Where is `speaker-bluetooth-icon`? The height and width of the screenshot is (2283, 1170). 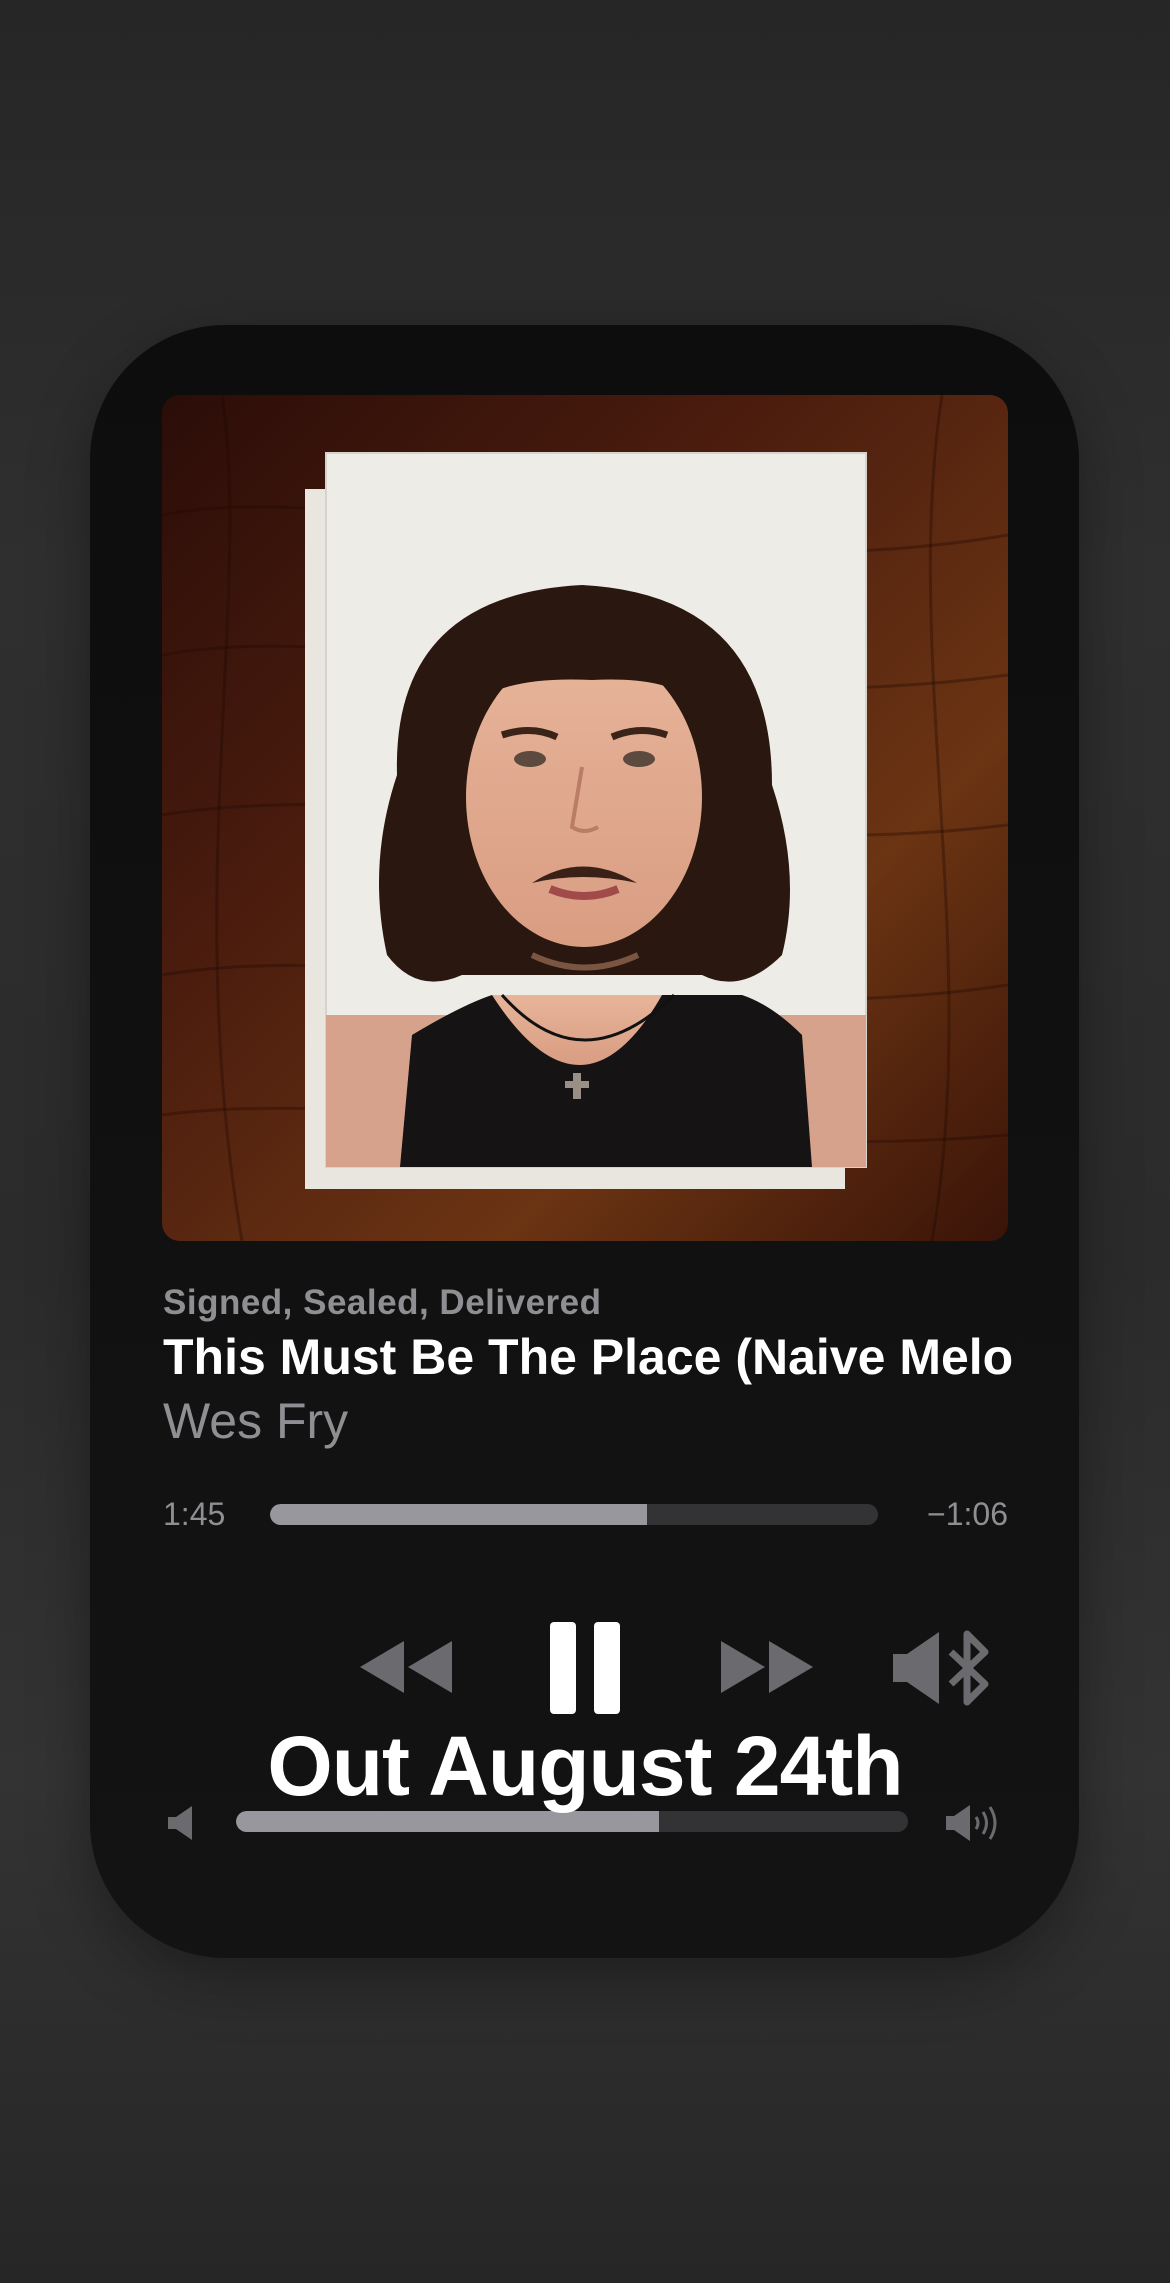
speaker-bluetooth-icon is located at coordinates (944, 1668).